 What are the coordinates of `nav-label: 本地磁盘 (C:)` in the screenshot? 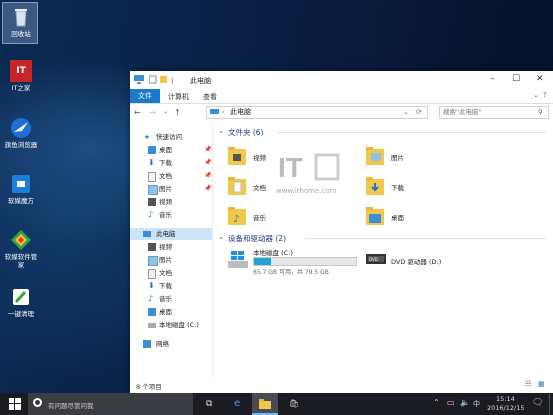 It's located at (179, 325).